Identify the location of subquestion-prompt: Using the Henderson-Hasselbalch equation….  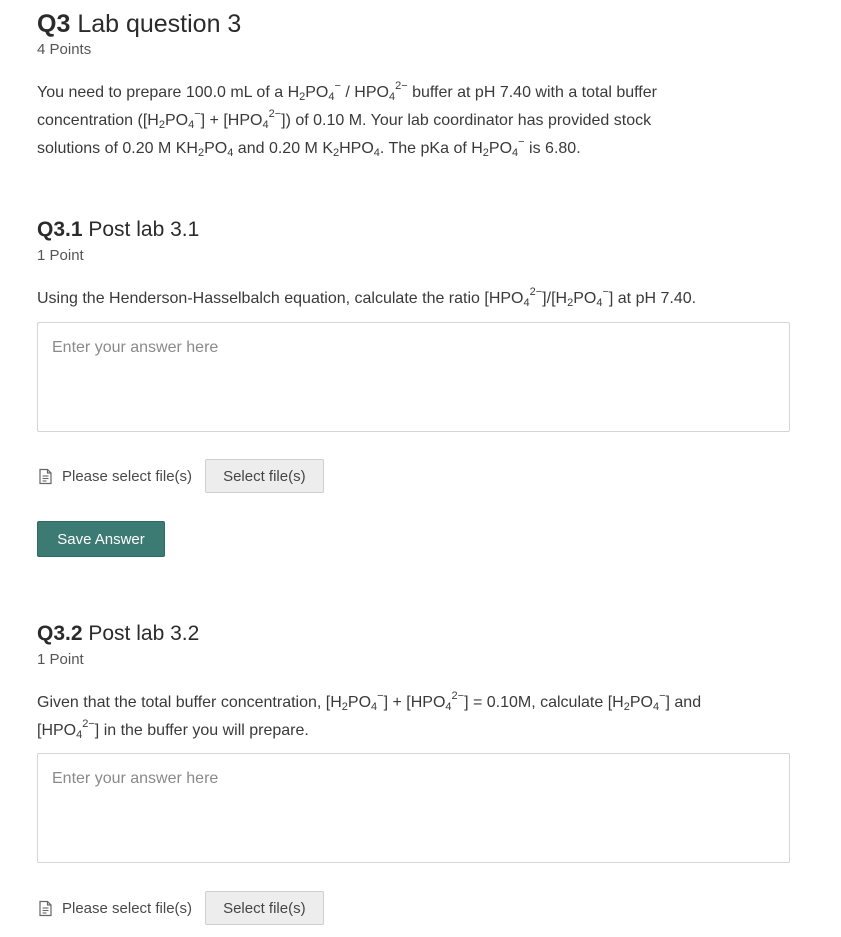
(367, 297).